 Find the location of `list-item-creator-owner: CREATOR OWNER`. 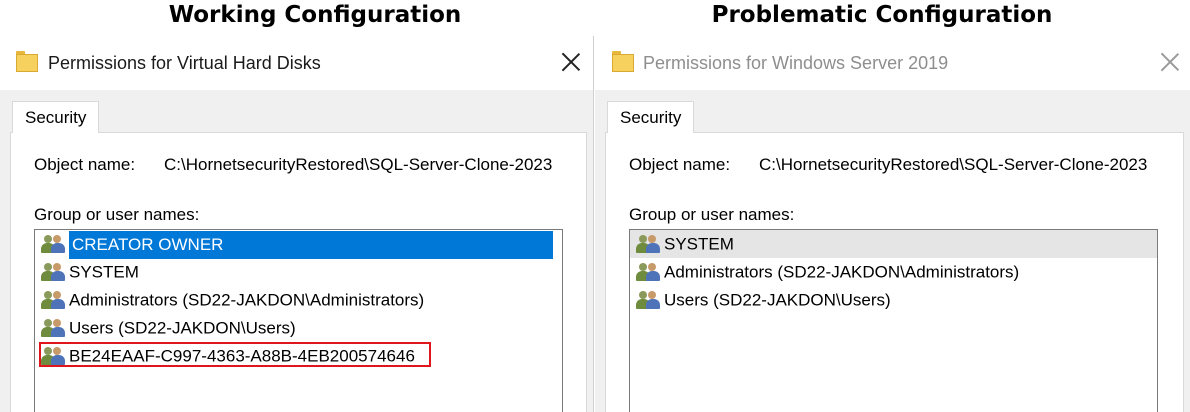

list-item-creator-owner: CREATOR OWNER is located at coordinates (298, 244).